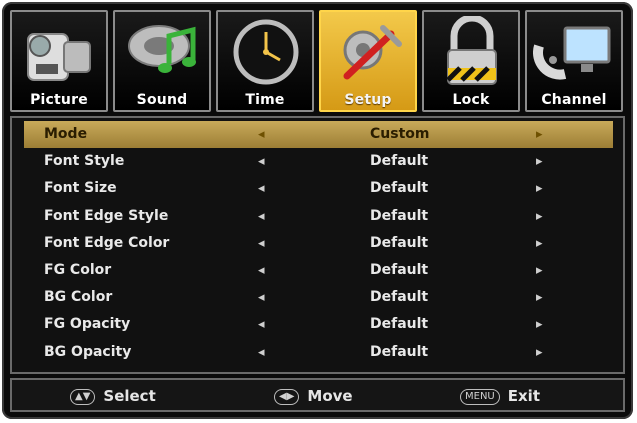  I want to click on menu-item-label: Font Style, so click(84, 161).